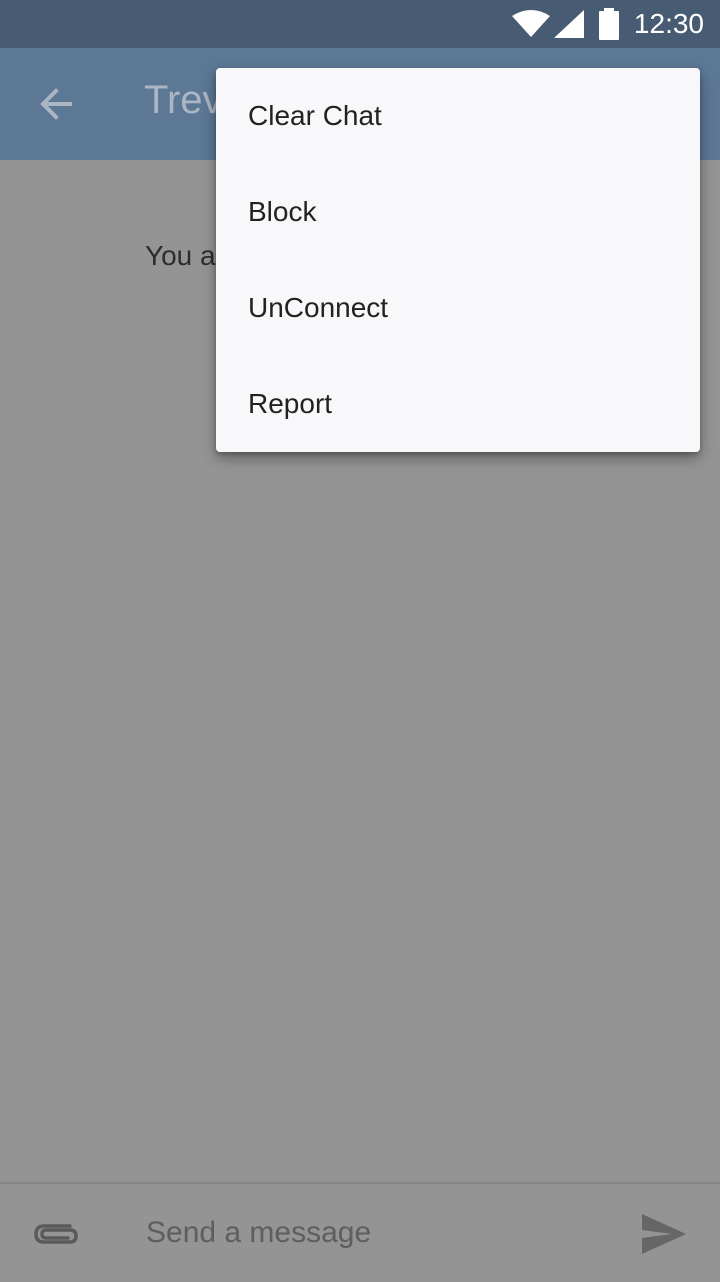 The height and width of the screenshot is (1282, 720). What do you see at coordinates (609, 24) in the screenshot?
I see `battery-icon` at bounding box center [609, 24].